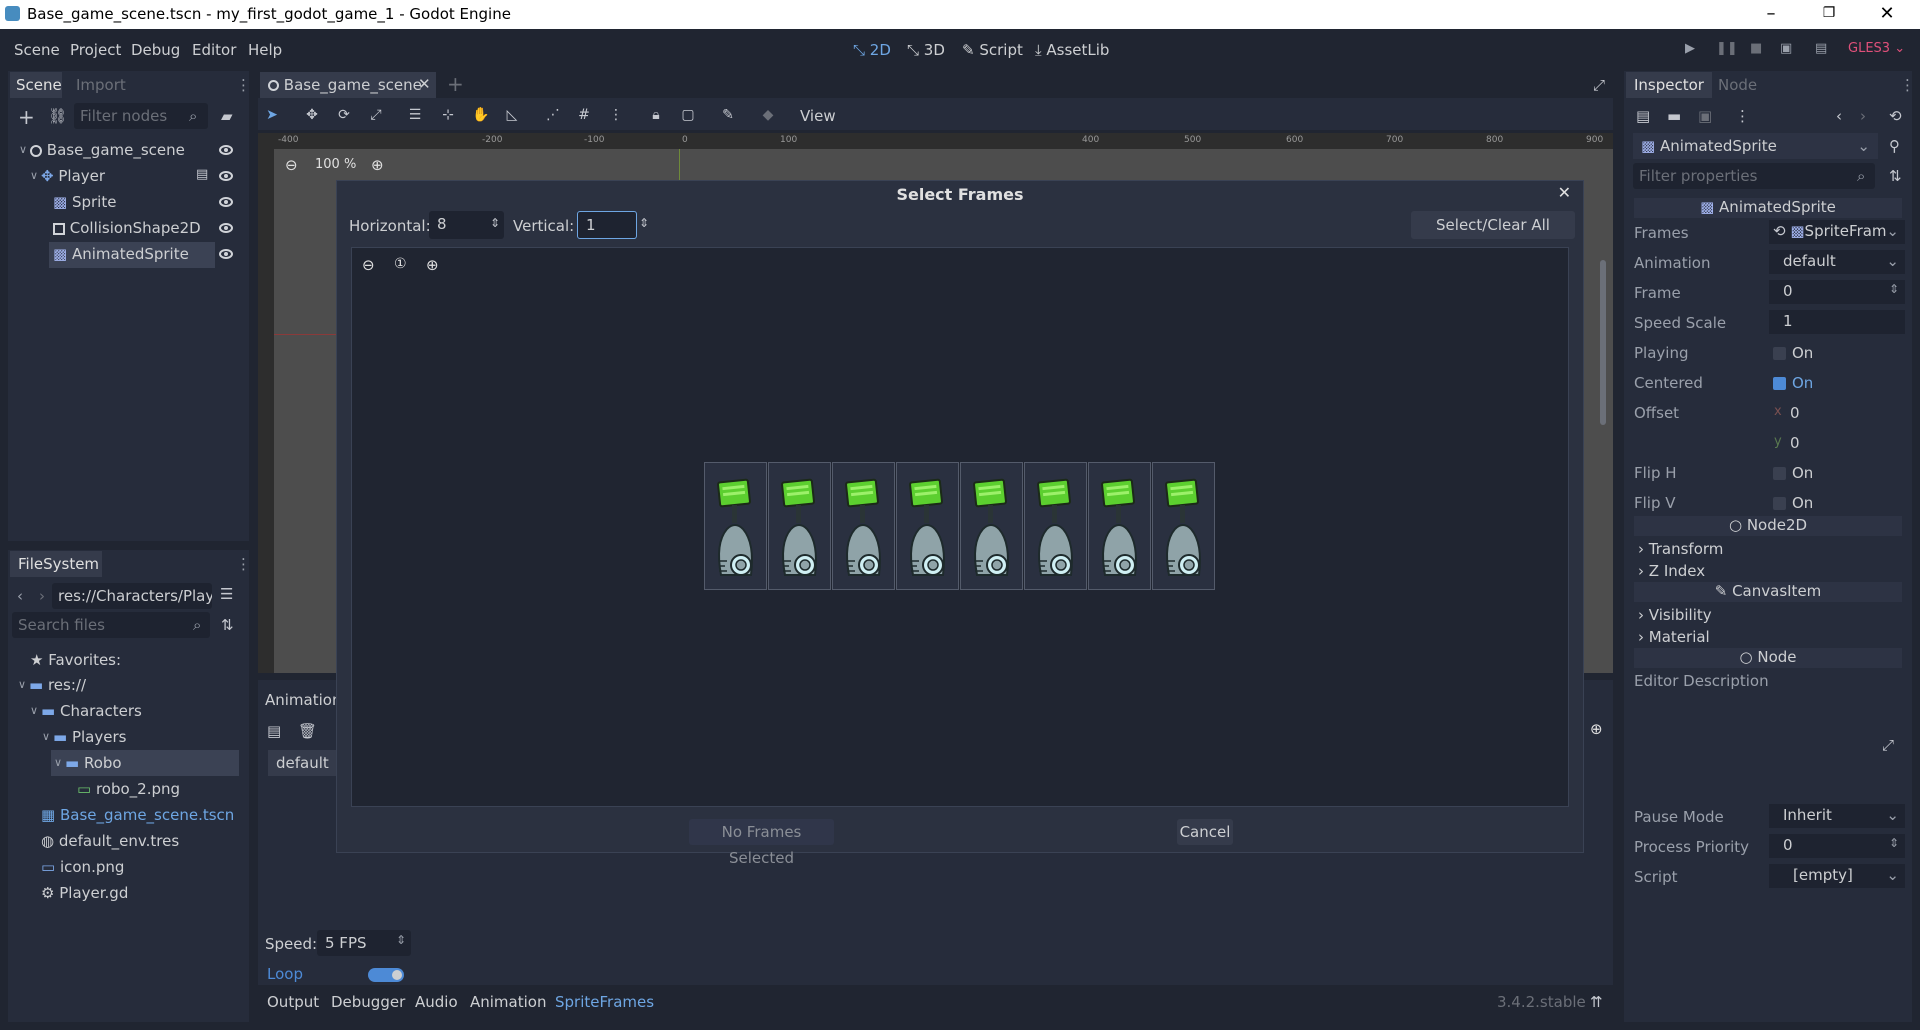 This screenshot has height=1030, width=1920. Describe the element at coordinates (926, 50) in the screenshot. I see `workspace-3d: ⤡ 3D` at that location.